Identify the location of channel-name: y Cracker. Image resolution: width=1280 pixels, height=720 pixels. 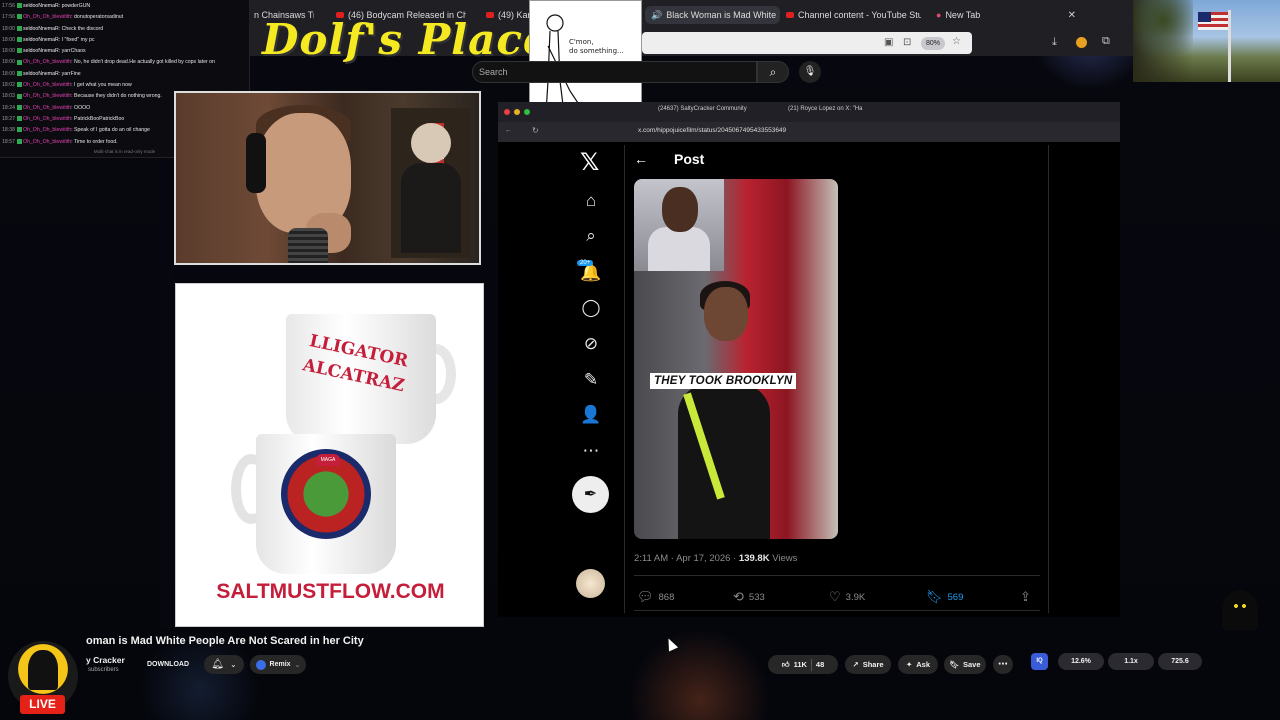
(105, 660).